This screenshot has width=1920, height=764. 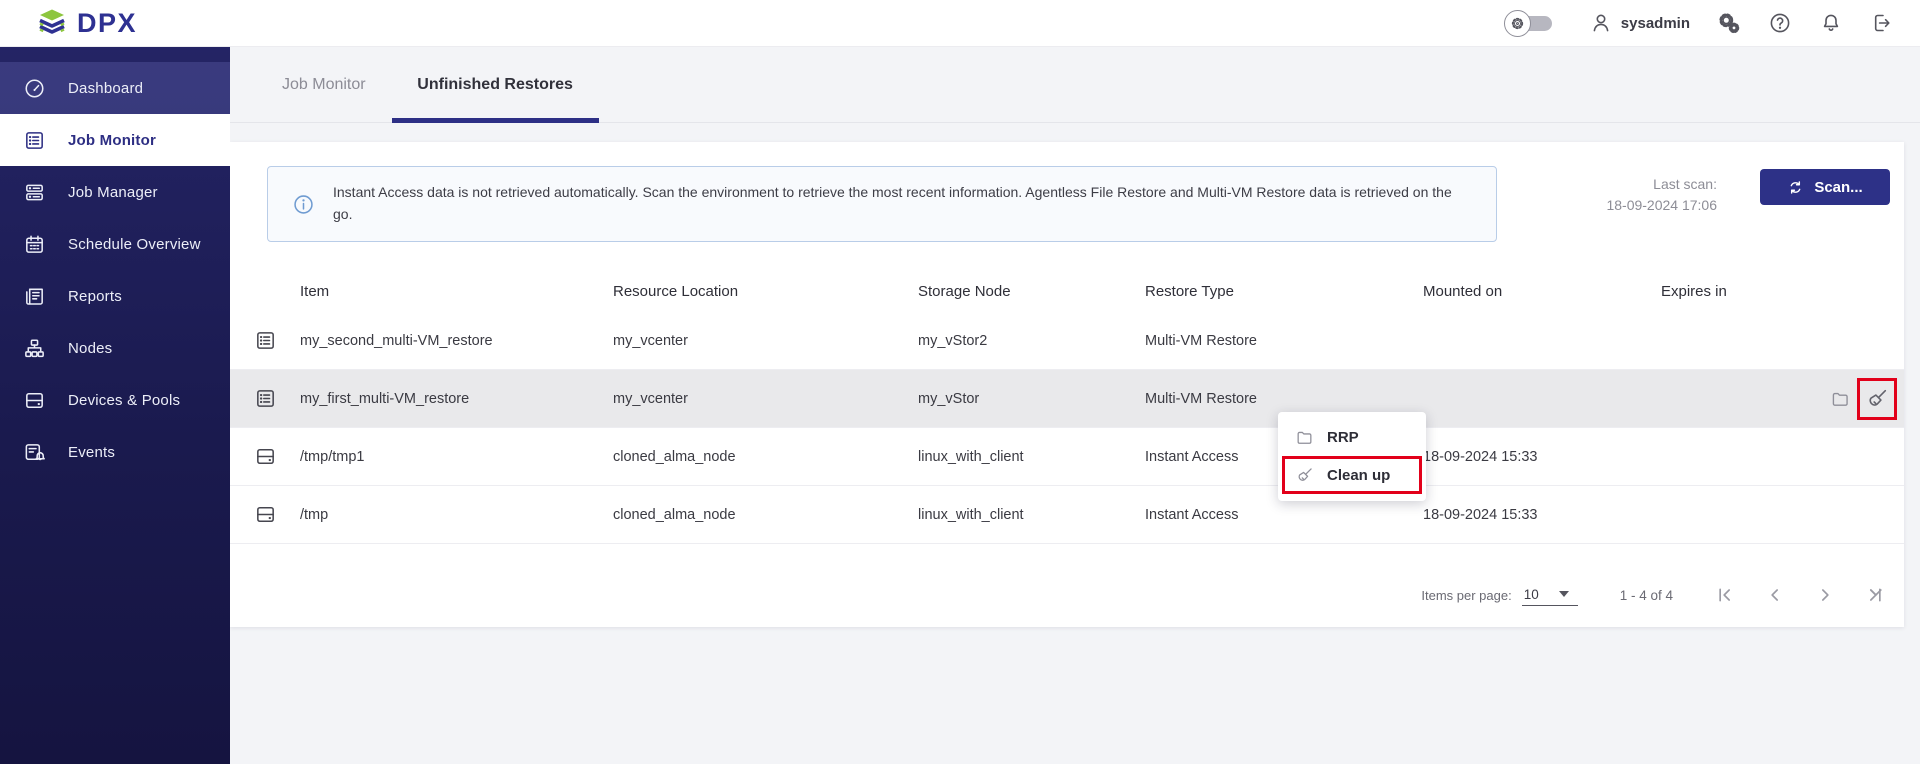 I want to click on tab-job-monitor: Job Monitor, so click(x=324, y=84).